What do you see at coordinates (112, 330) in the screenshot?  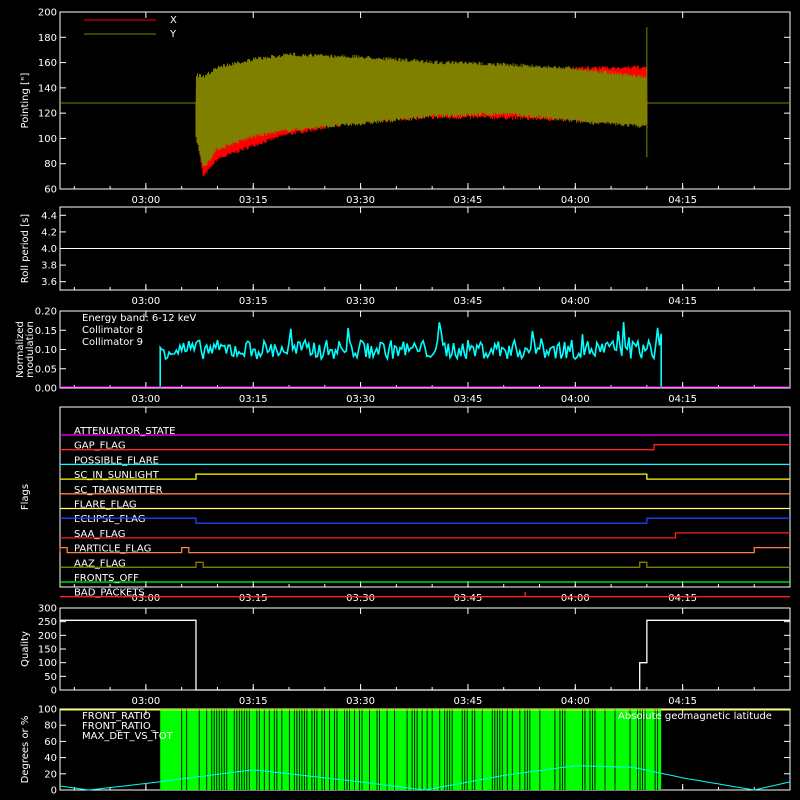 I see `legend-label: Collimator 8` at bounding box center [112, 330].